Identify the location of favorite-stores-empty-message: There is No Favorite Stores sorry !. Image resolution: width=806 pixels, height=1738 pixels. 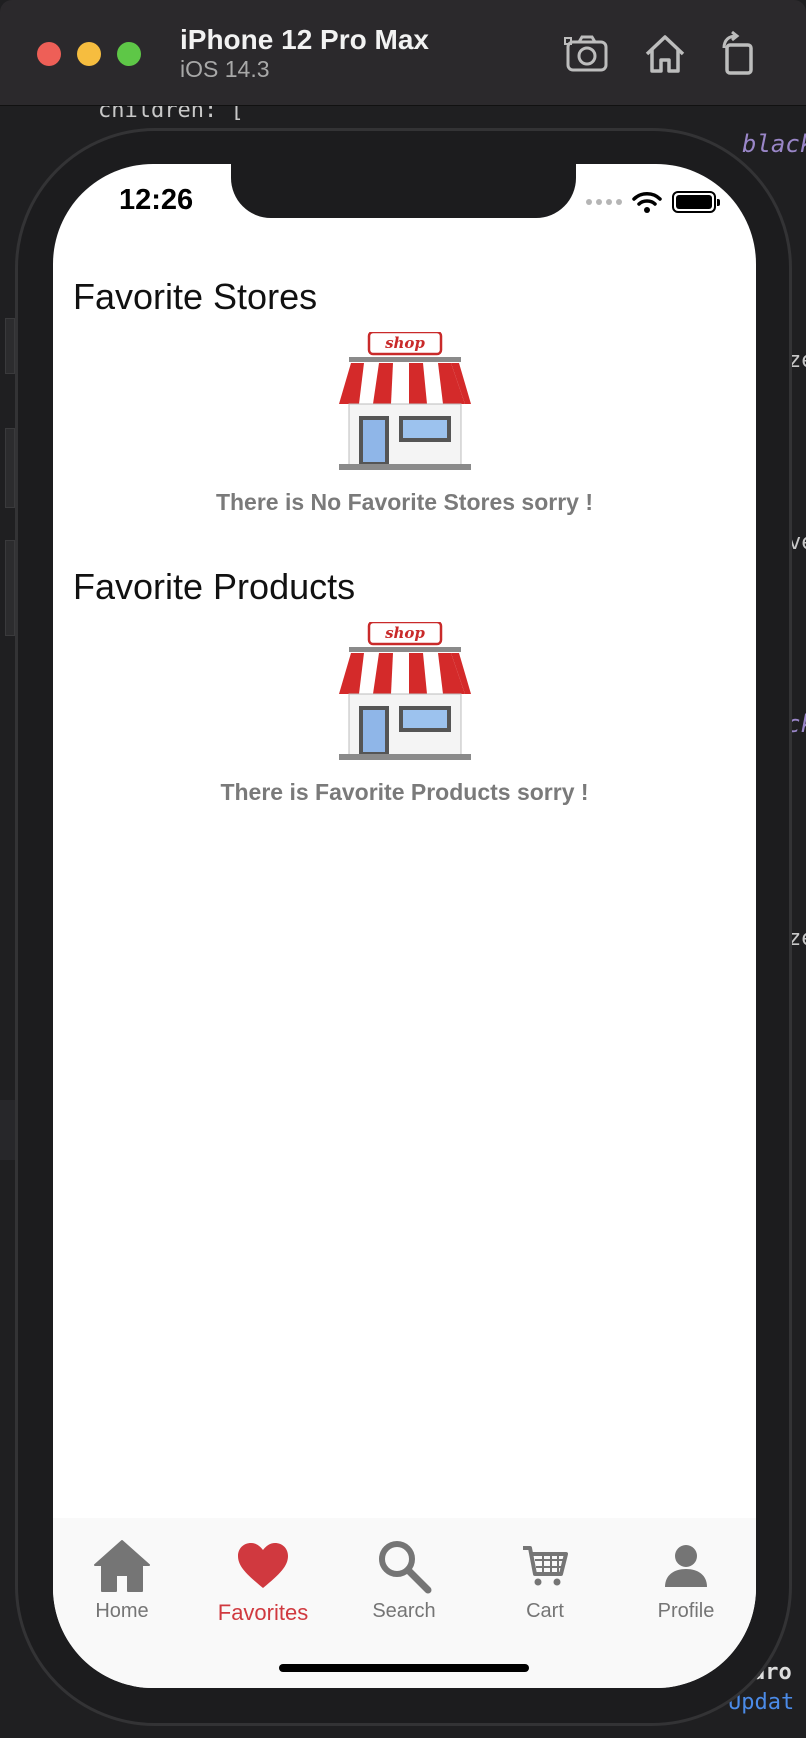
(404, 502).